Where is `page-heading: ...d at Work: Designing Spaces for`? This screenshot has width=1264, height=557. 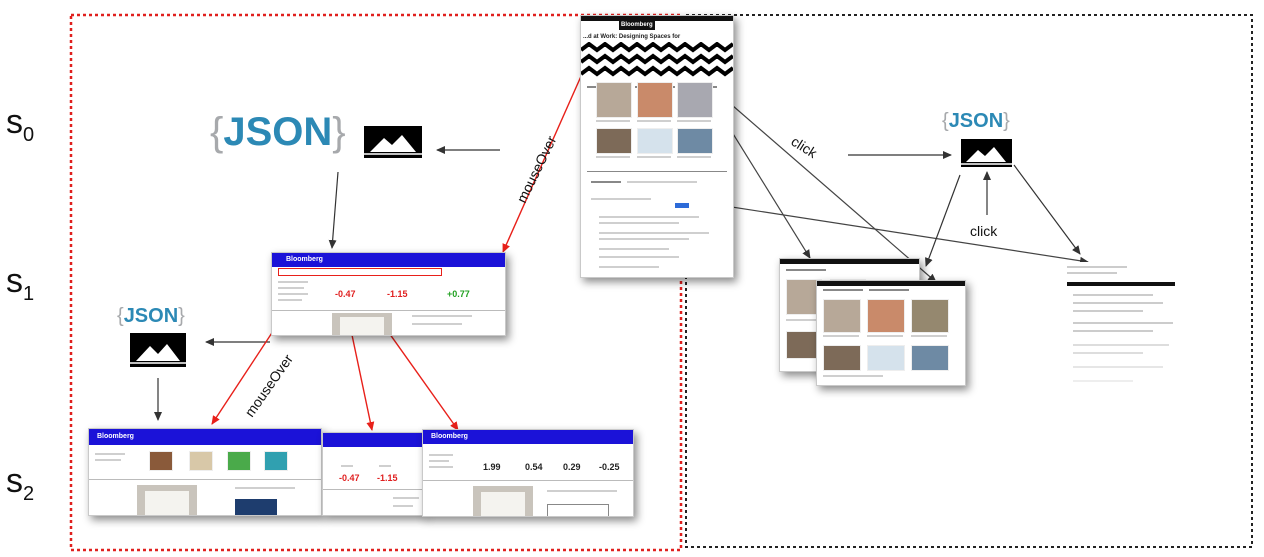
page-heading: ...d at Work: Designing Spaces for is located at coordinates (632, 37).